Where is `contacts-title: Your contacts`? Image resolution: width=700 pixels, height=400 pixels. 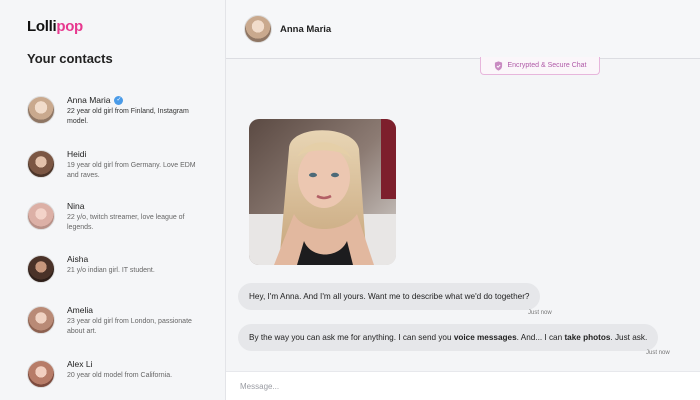 contacts-title: Your contacts is located at coordinates (70, 58).